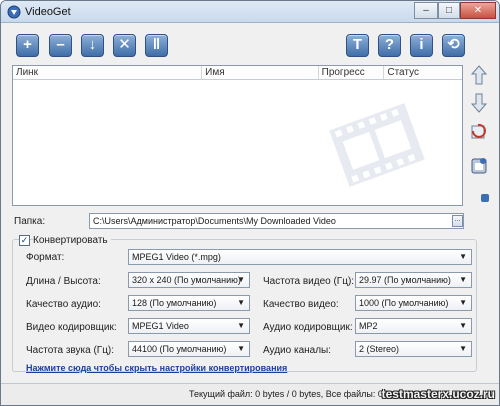 This screenshot has height=406, width=500. I want to click on exit-icon: ⟲, so click(453, 45).